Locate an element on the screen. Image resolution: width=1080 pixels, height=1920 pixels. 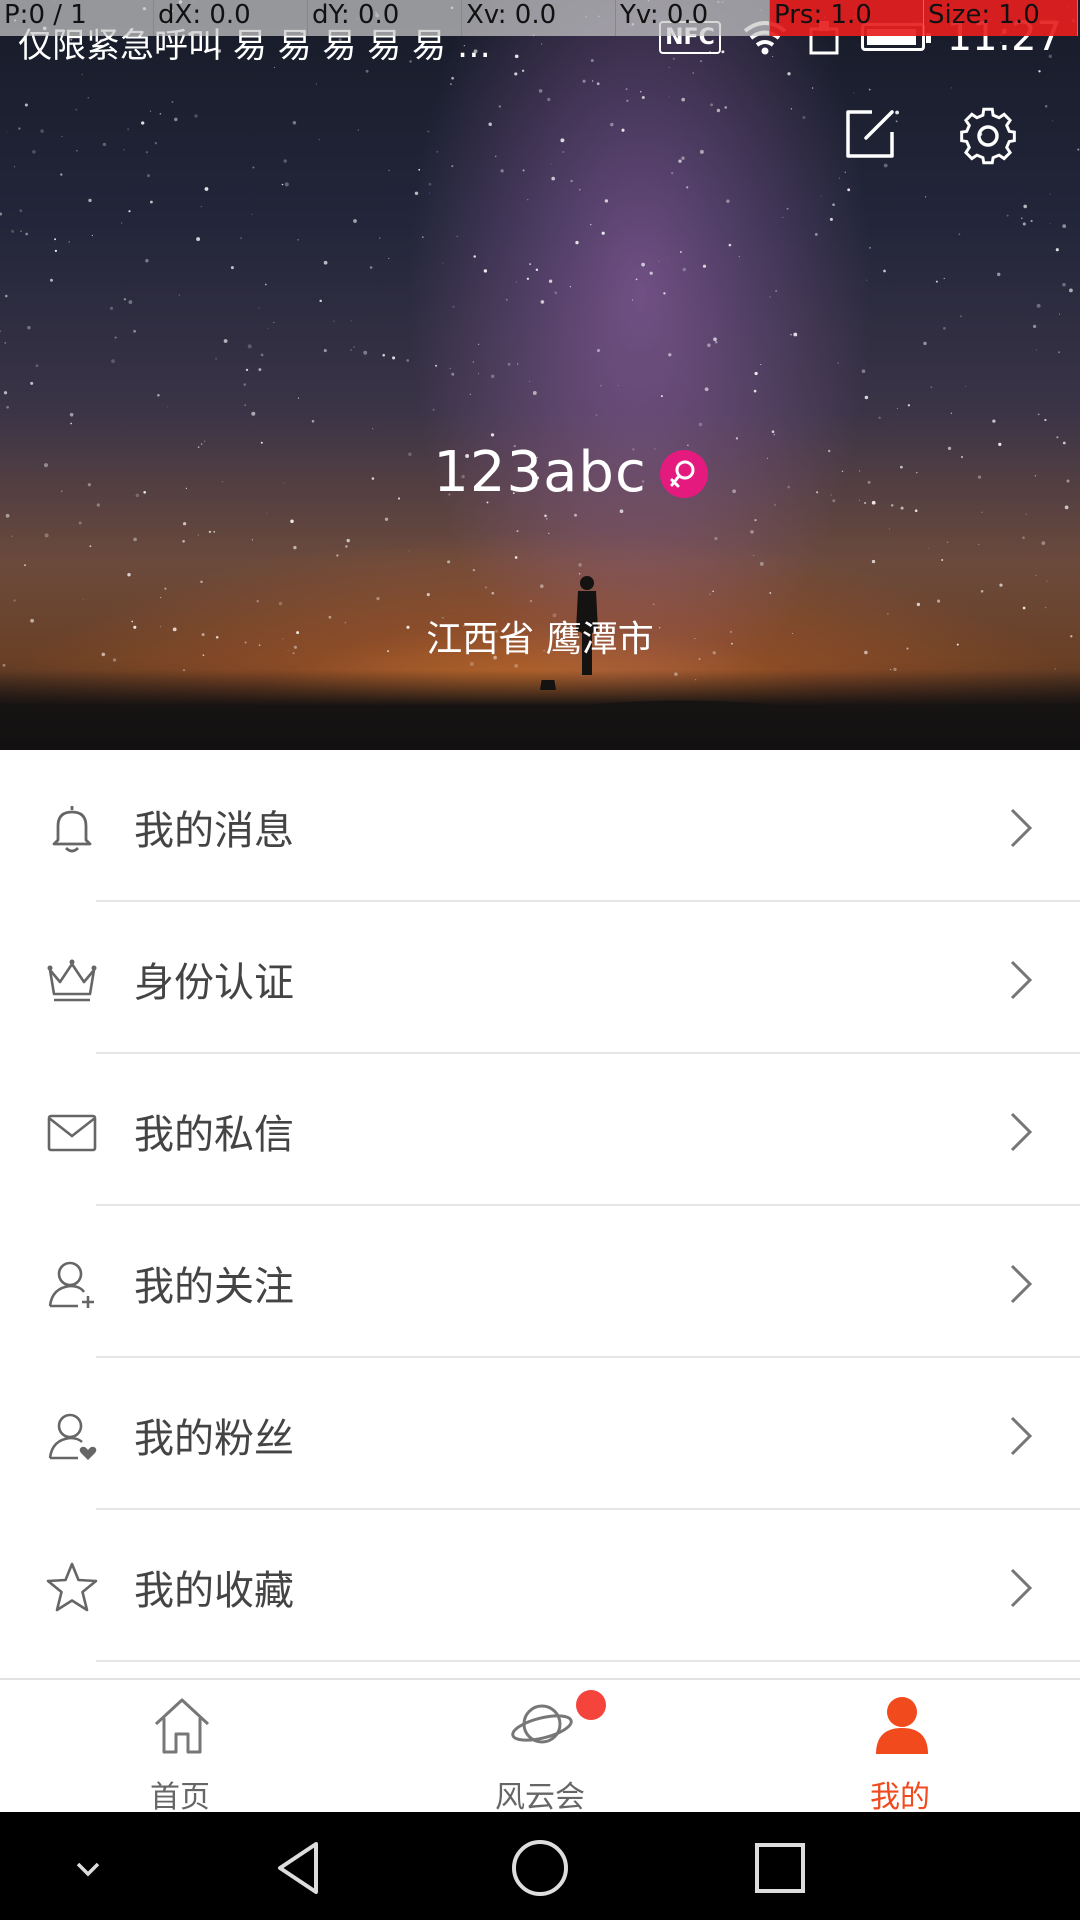
menu-item-following: 我的关注 is located at coordinates (540, 1282).